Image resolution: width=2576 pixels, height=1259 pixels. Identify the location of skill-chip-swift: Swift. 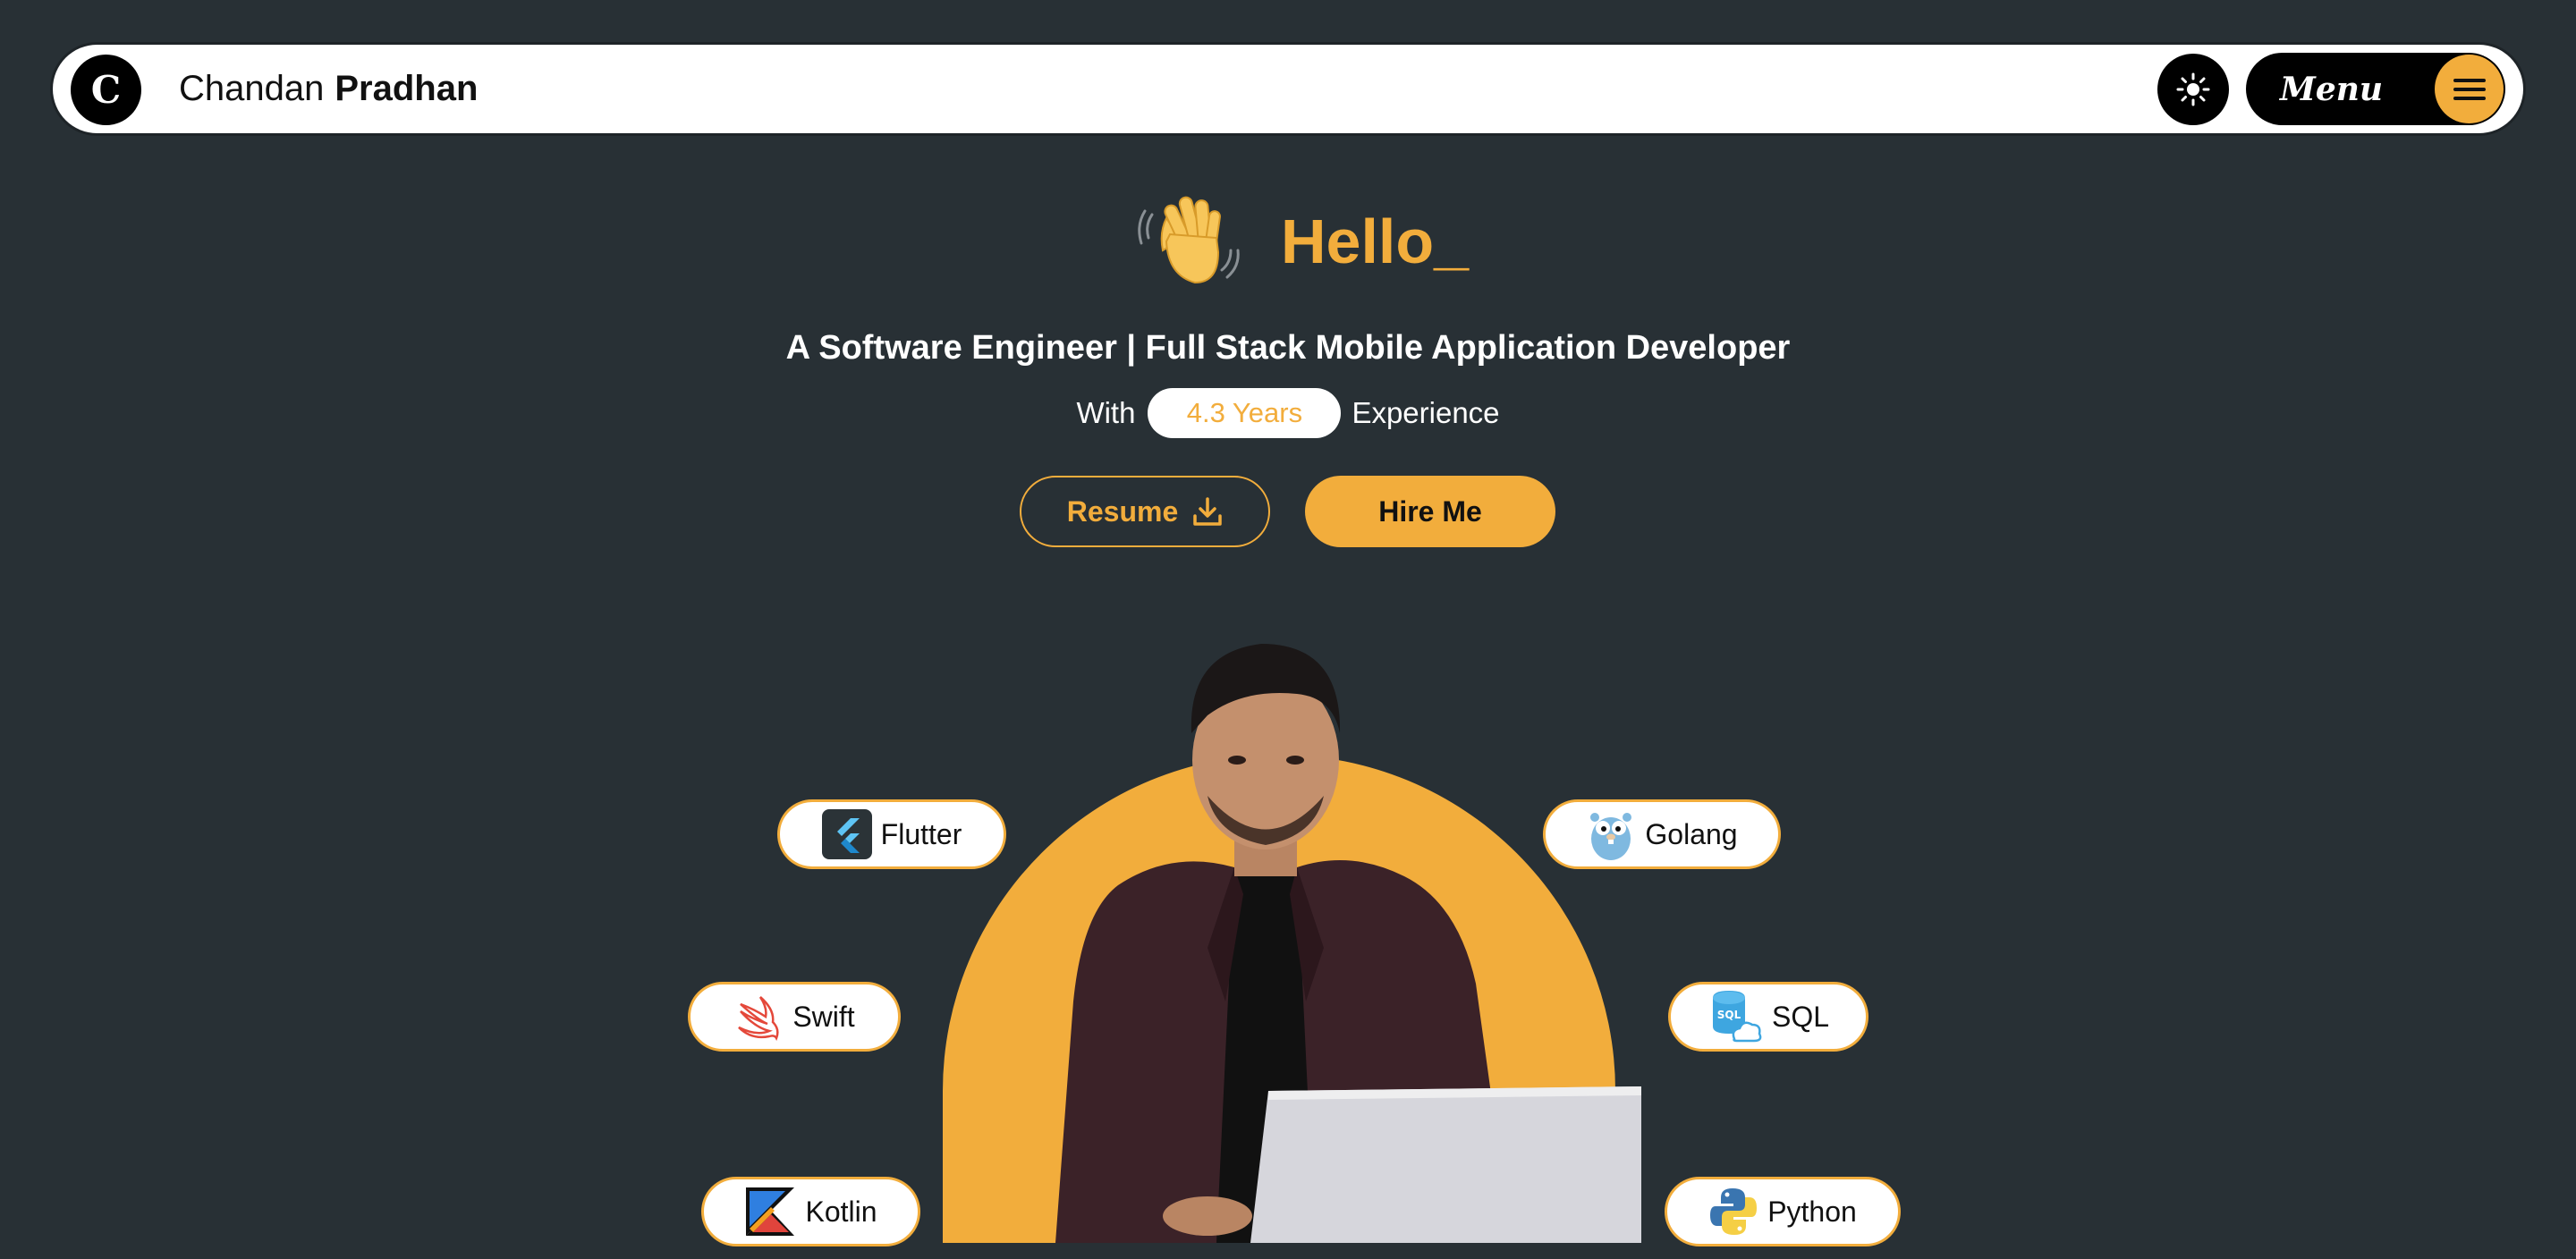
(794, 1017).